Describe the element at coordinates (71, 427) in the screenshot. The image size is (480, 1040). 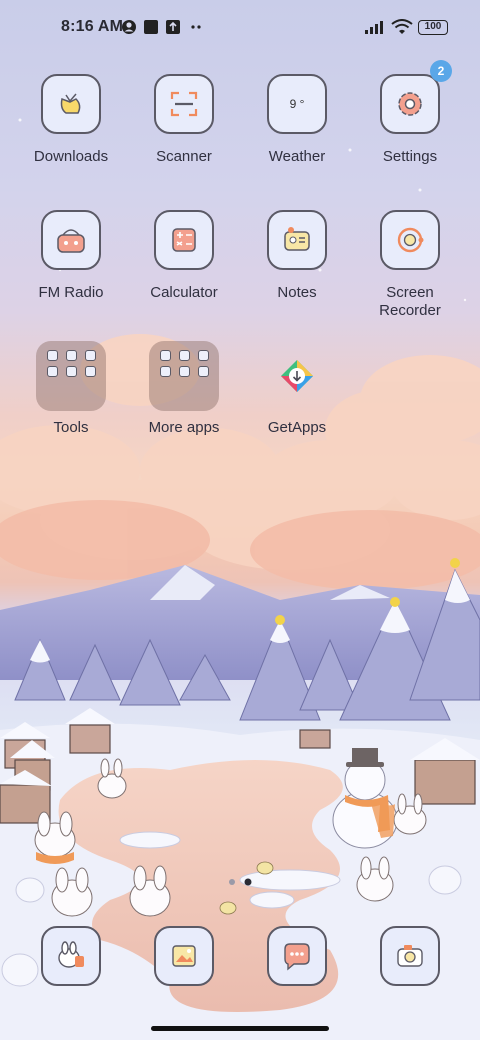
I see `app-label: Tools` at that location.